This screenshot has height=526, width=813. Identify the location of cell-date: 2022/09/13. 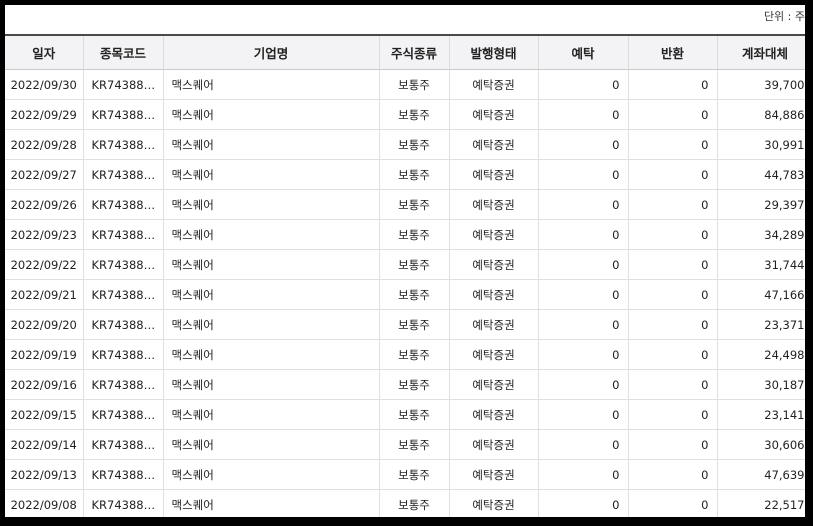
(44, 474).